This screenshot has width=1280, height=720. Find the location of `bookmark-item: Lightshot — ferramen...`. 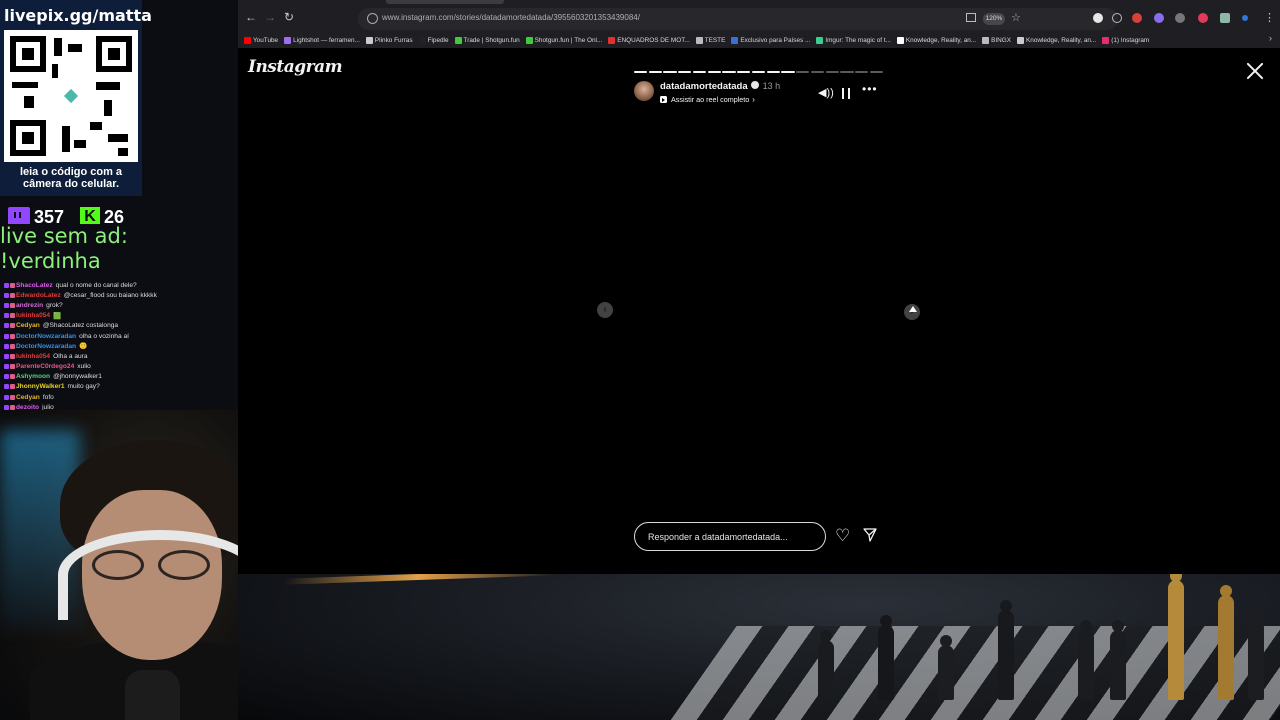

bookmark-item: Lightshot — ferramen... is located at coordinates (322, 40).